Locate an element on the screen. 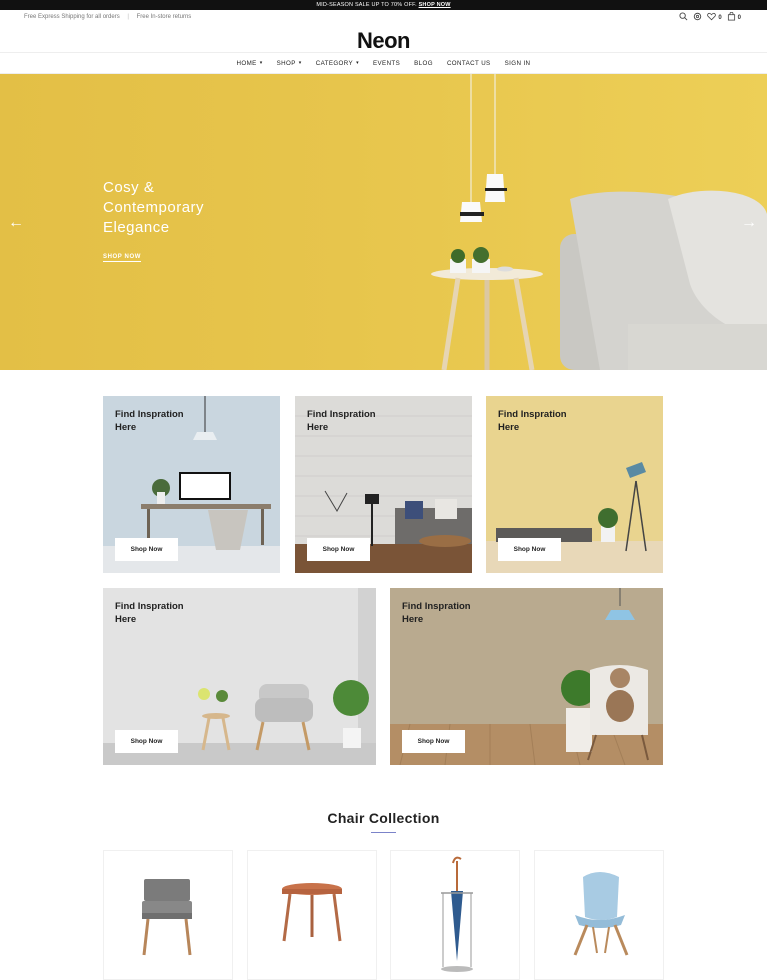 The image size is (767, 980). nav-item-label: CONTACT US is located at coordinates (468, 63).